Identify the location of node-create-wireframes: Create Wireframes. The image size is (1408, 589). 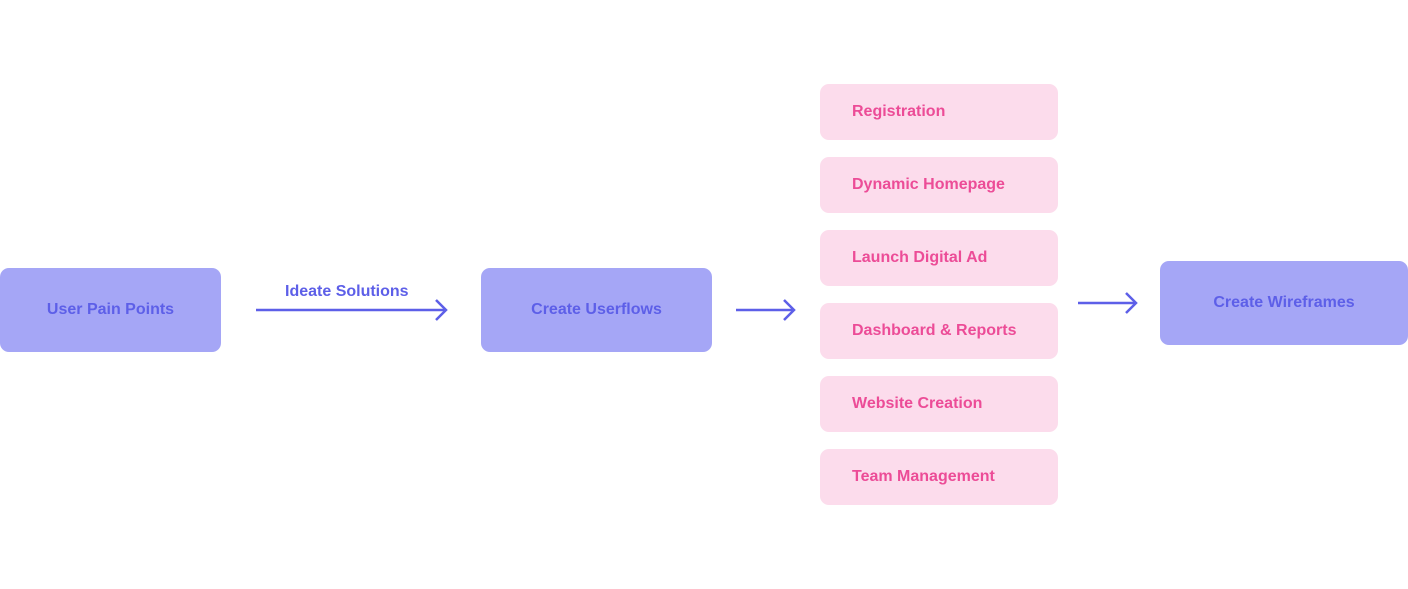
(1284, 303).